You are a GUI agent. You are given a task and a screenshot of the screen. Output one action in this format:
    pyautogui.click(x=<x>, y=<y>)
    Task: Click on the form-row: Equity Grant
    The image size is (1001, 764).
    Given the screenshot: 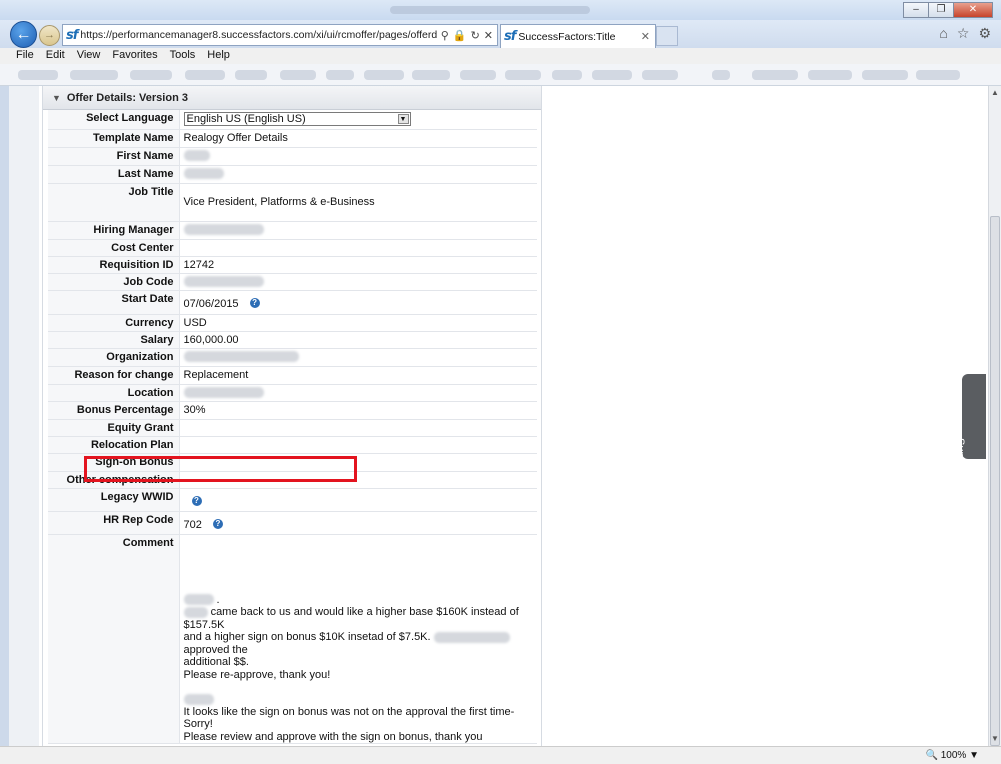 What is the action you would take?
    pyautogui.click(x=292, y=428)
    